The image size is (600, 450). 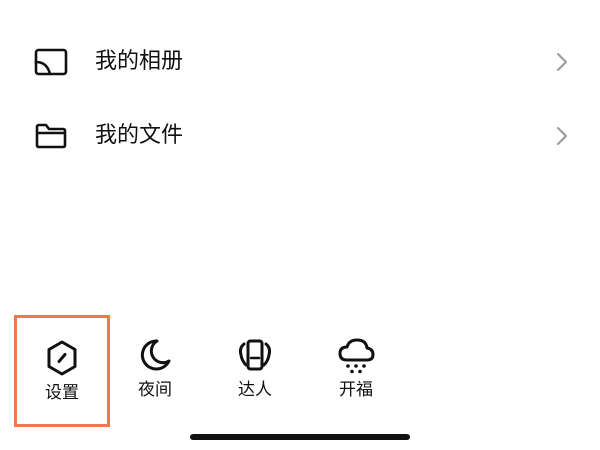 I want to click on toolbar-item-label: 设置, so click(x=62, y=393).